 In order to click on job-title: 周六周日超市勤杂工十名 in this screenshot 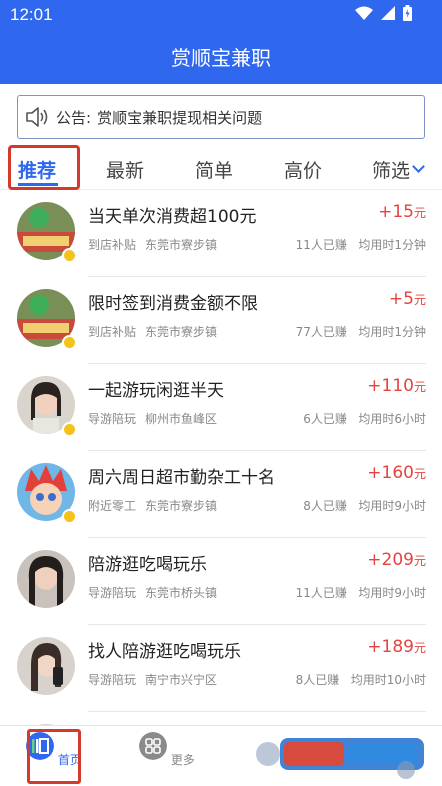, I will do `click(181, 478)`.